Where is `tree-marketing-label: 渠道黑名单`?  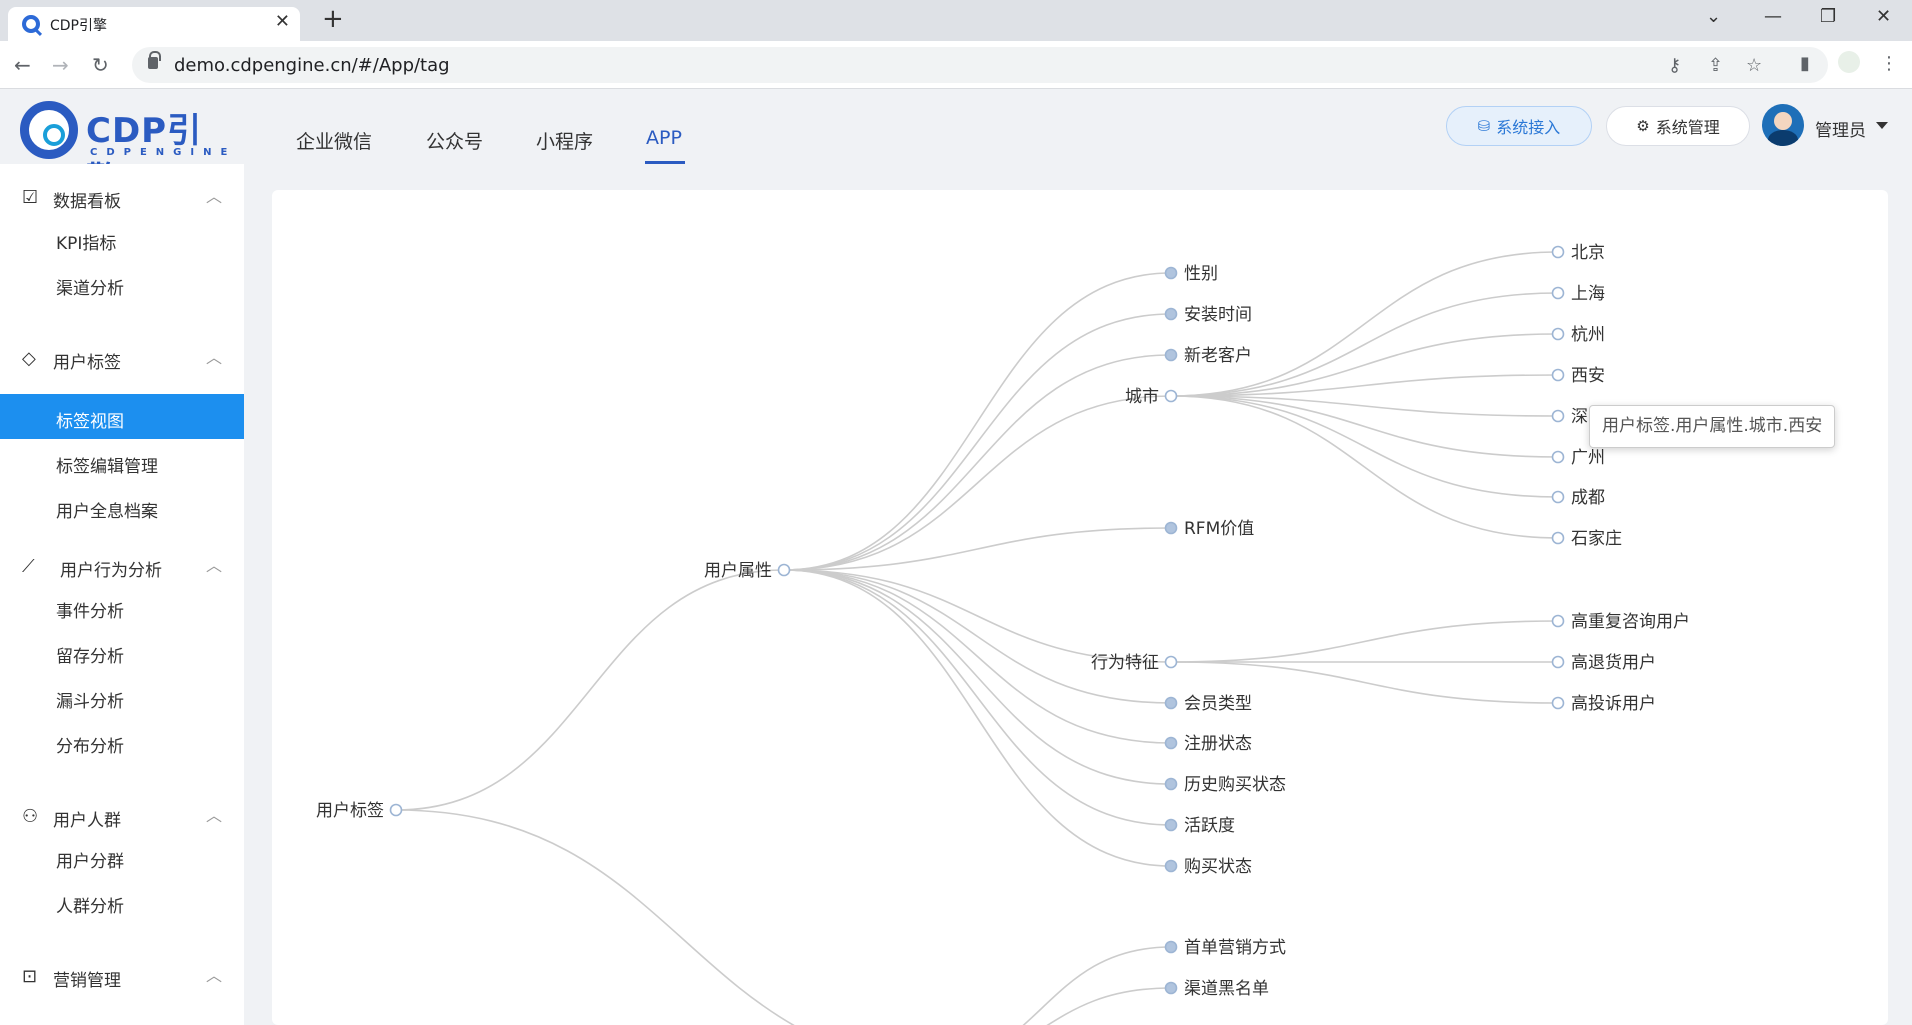 tree-marketing-label: 渠道黑名单 is located at coordinates (1226, 989).